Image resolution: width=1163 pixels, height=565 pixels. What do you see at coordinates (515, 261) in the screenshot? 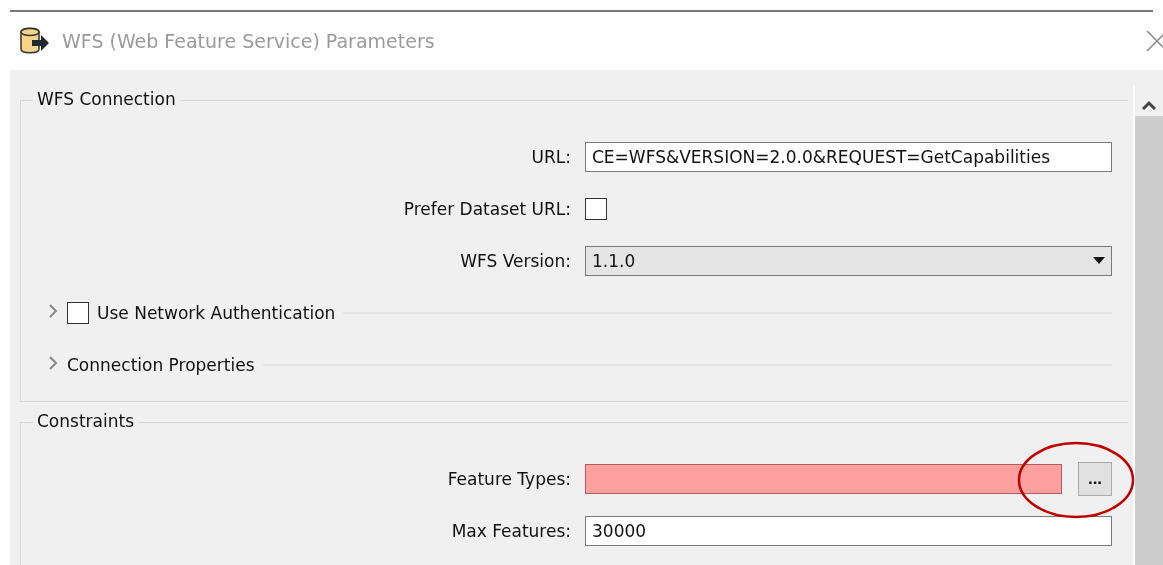
I see `field-label: WFS Version:` at bounding box center [515, 261].